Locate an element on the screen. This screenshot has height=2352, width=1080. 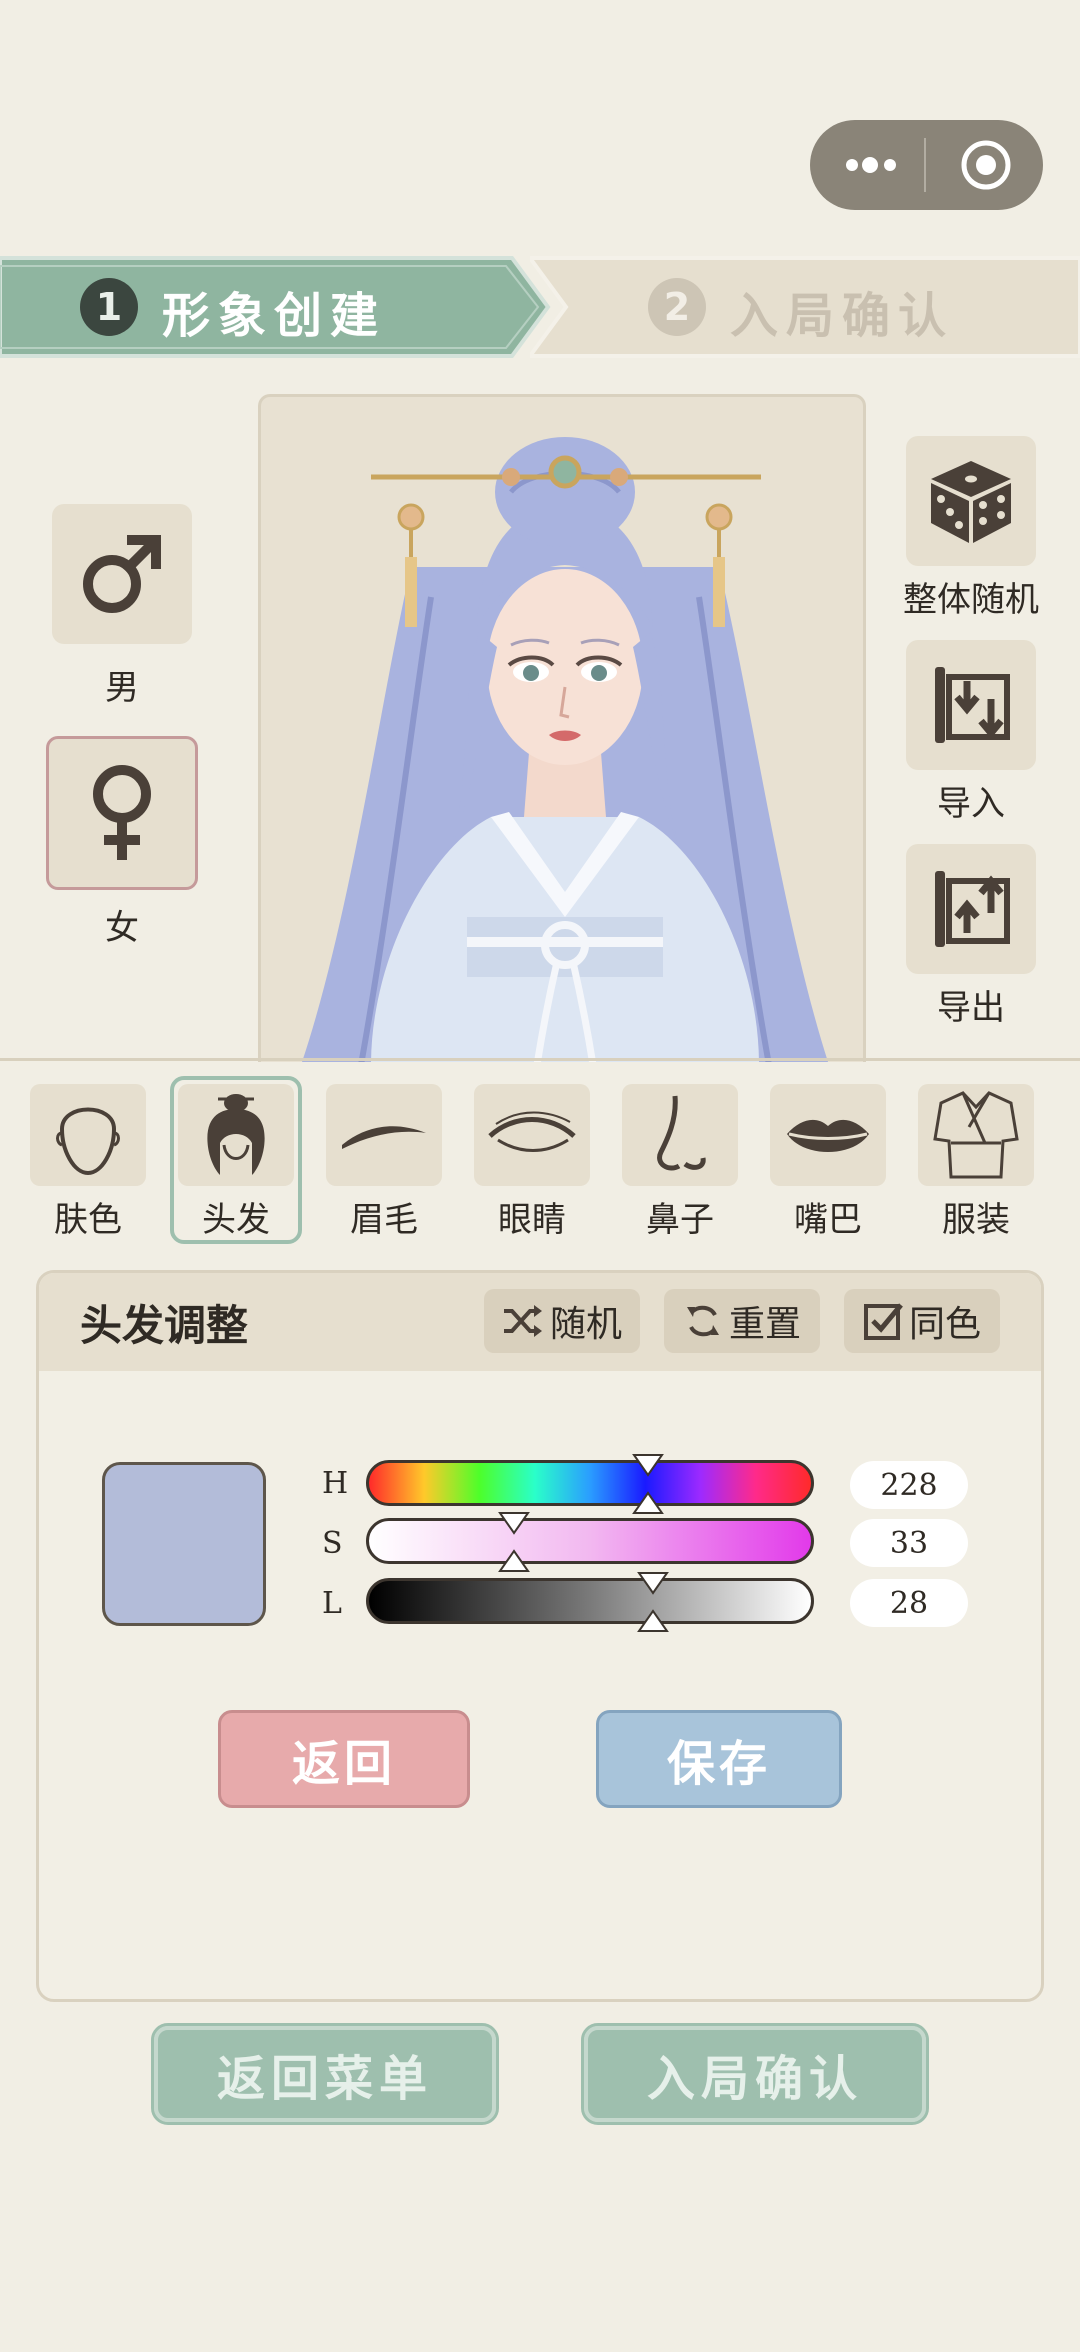
category-mouth-label: 嘴巴 is located at coordinates (828, 1220).